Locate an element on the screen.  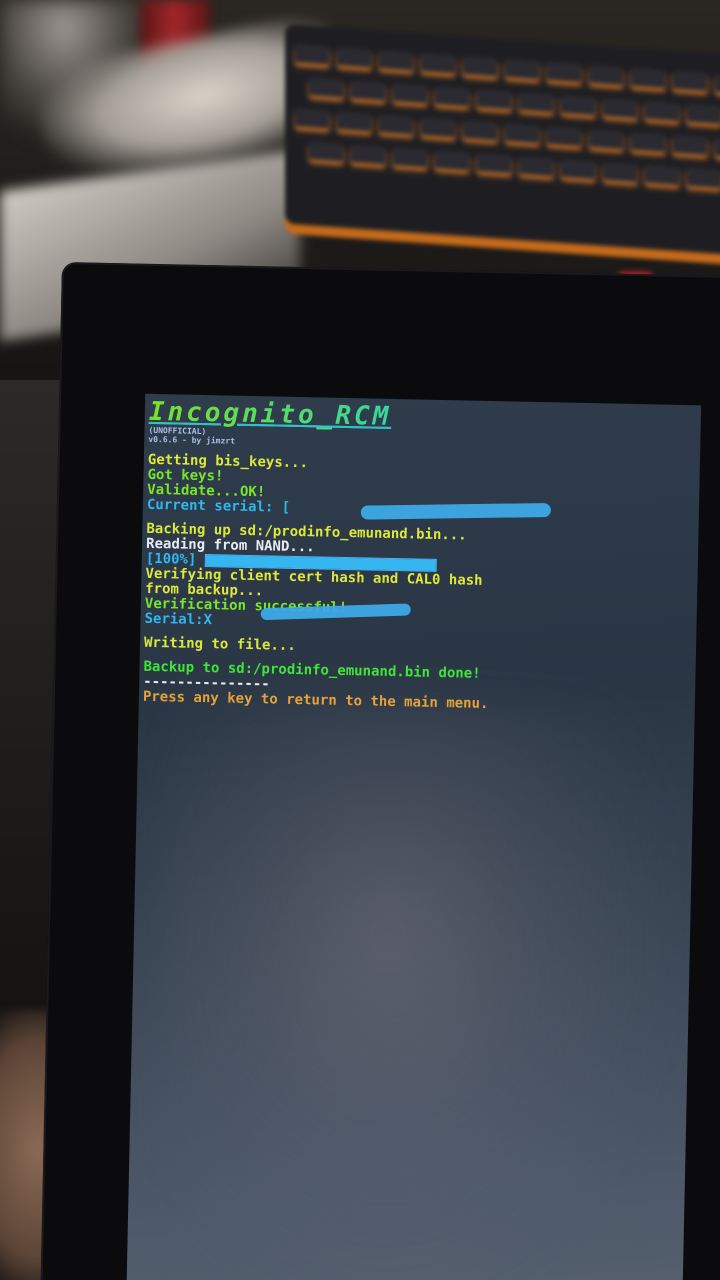
background-keyboard is located at coordinates (502, 140).